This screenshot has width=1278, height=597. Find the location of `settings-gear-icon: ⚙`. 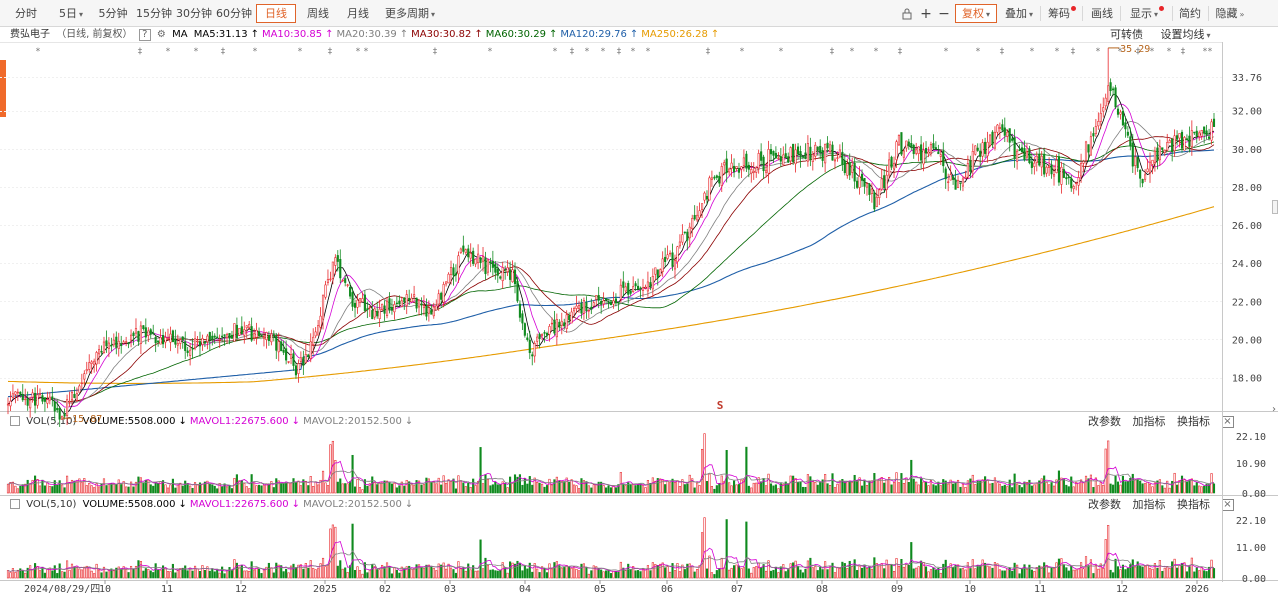

settings-gear-icon: ⚙ is located at coordinates (161, 34).